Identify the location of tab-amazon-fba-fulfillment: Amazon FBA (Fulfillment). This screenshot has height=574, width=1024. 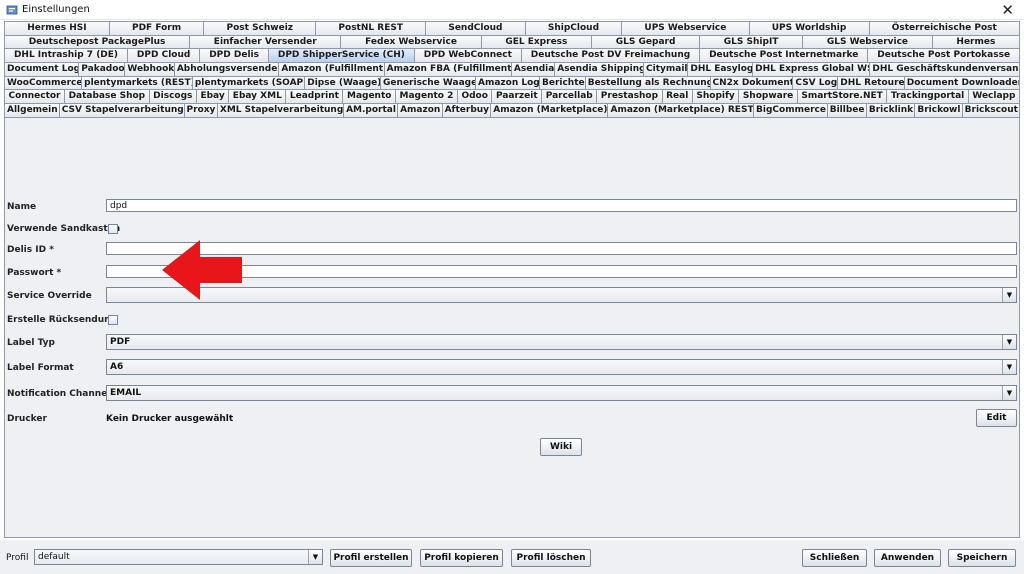
(447, 69).